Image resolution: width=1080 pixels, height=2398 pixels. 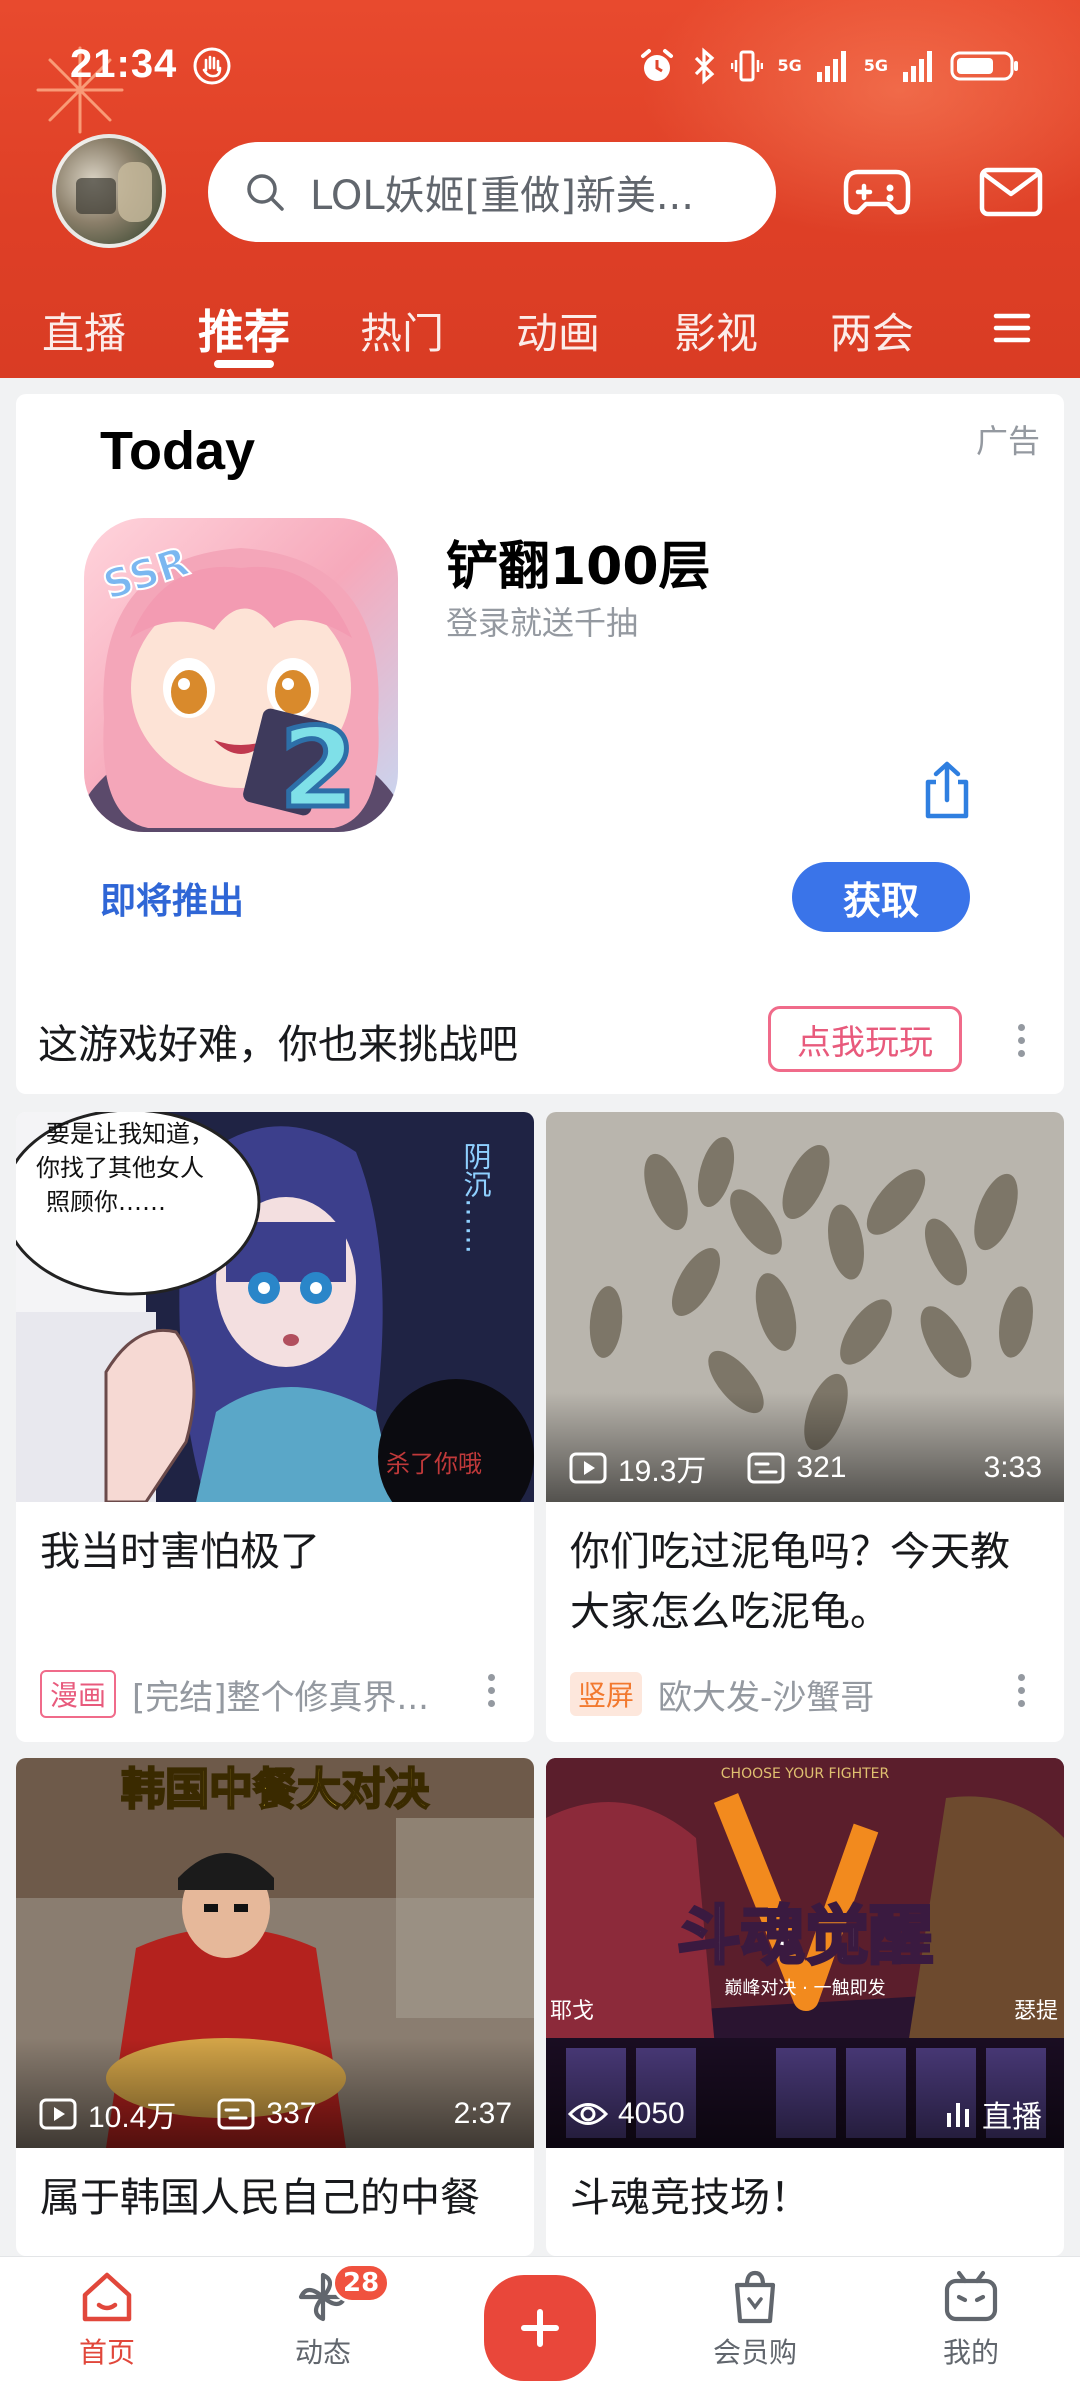 I want to click on status-time: 21:34, so click(x=124, y=64).